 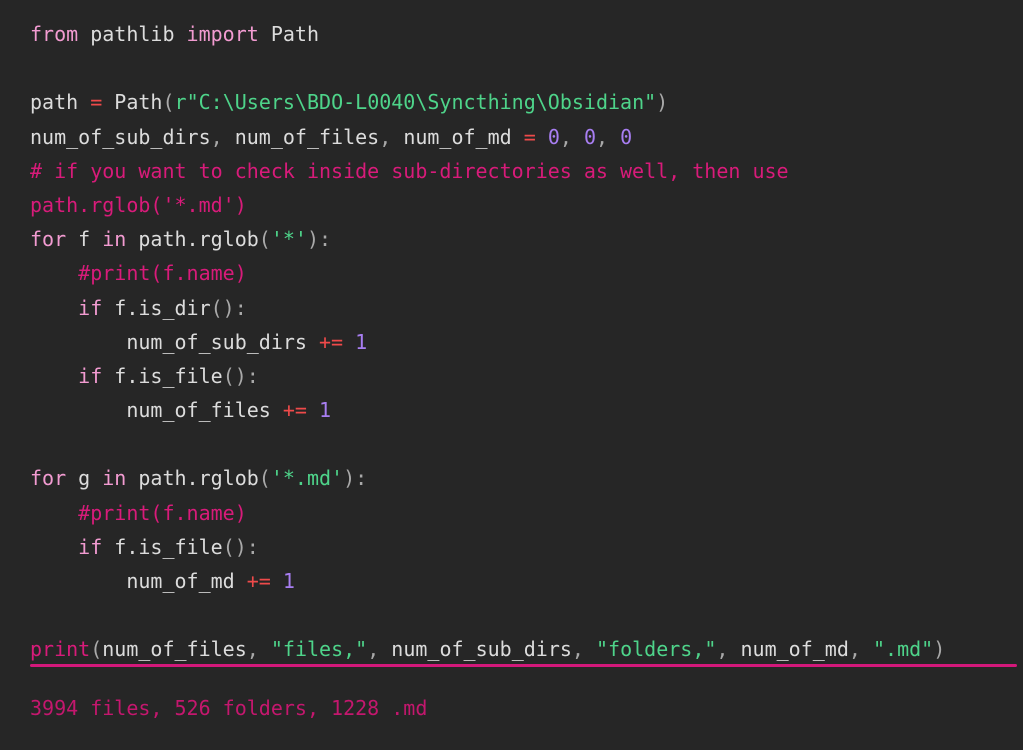 What do you see at coordinates (229, 708) in the screenshot?
I see `output-text: 3994 files, 526 folders, 1228 .md` at bounding box center [229, 708].